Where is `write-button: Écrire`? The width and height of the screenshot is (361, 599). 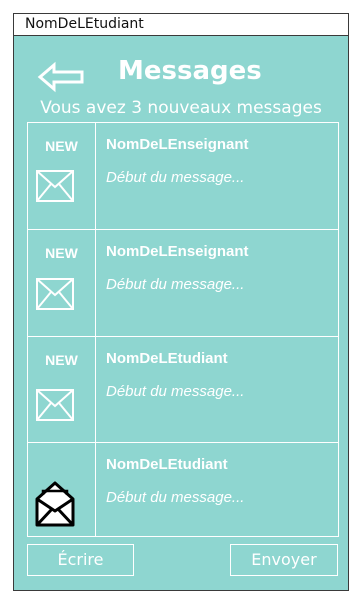
write-button: Écrire is located at coordinates (80, 560).